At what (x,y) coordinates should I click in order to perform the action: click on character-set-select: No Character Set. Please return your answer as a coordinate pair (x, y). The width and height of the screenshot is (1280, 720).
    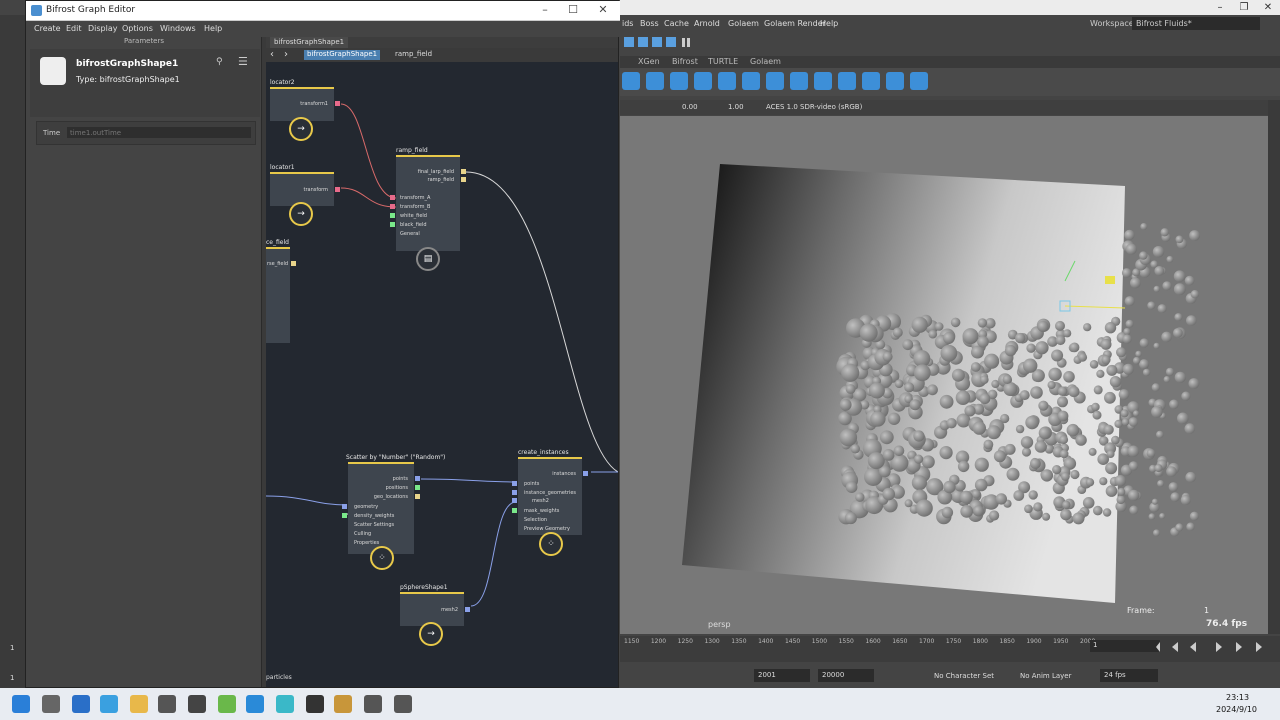
    Looking at the image, I should click on (964, 676).